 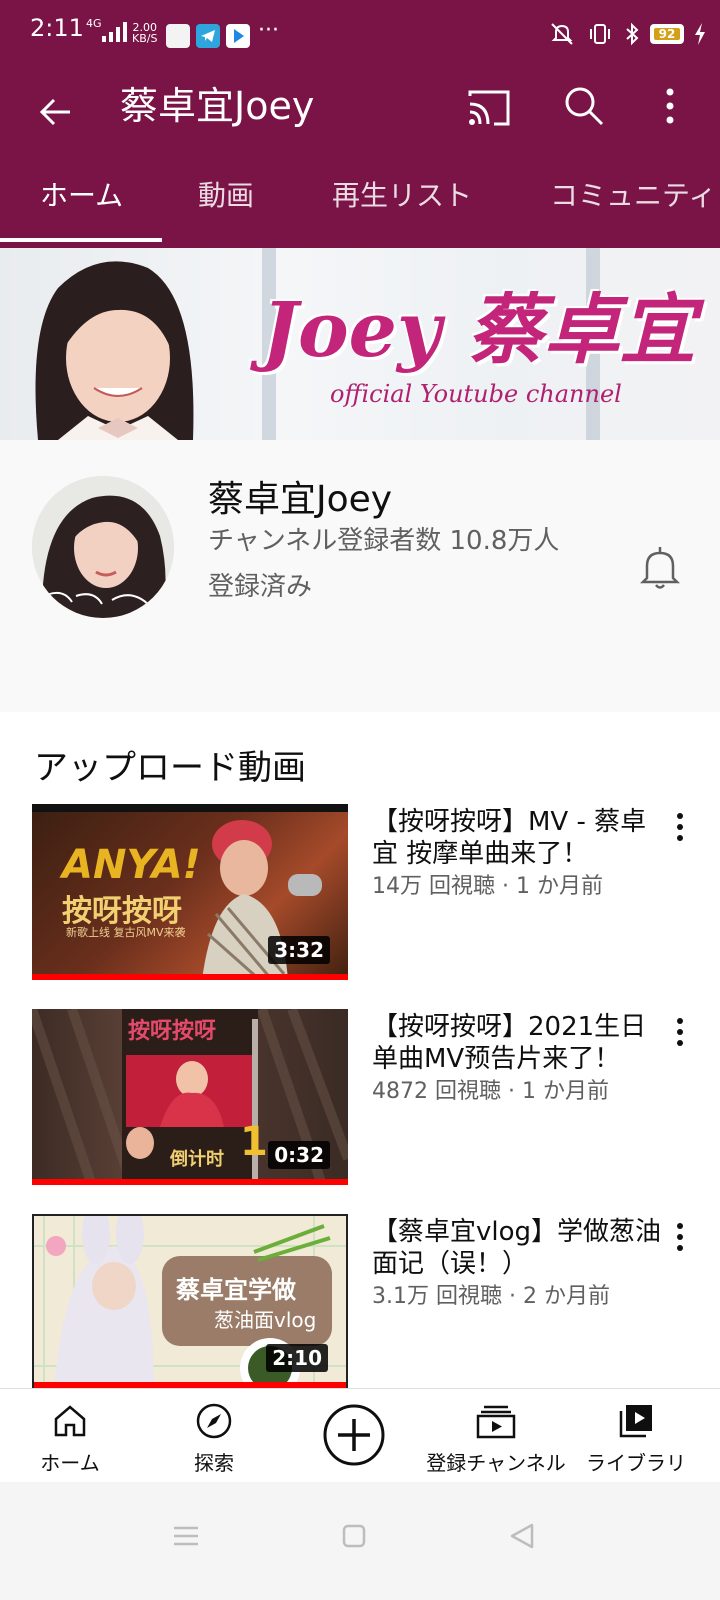 I want to click on home-button-icon, so click(x=354, y=1536).